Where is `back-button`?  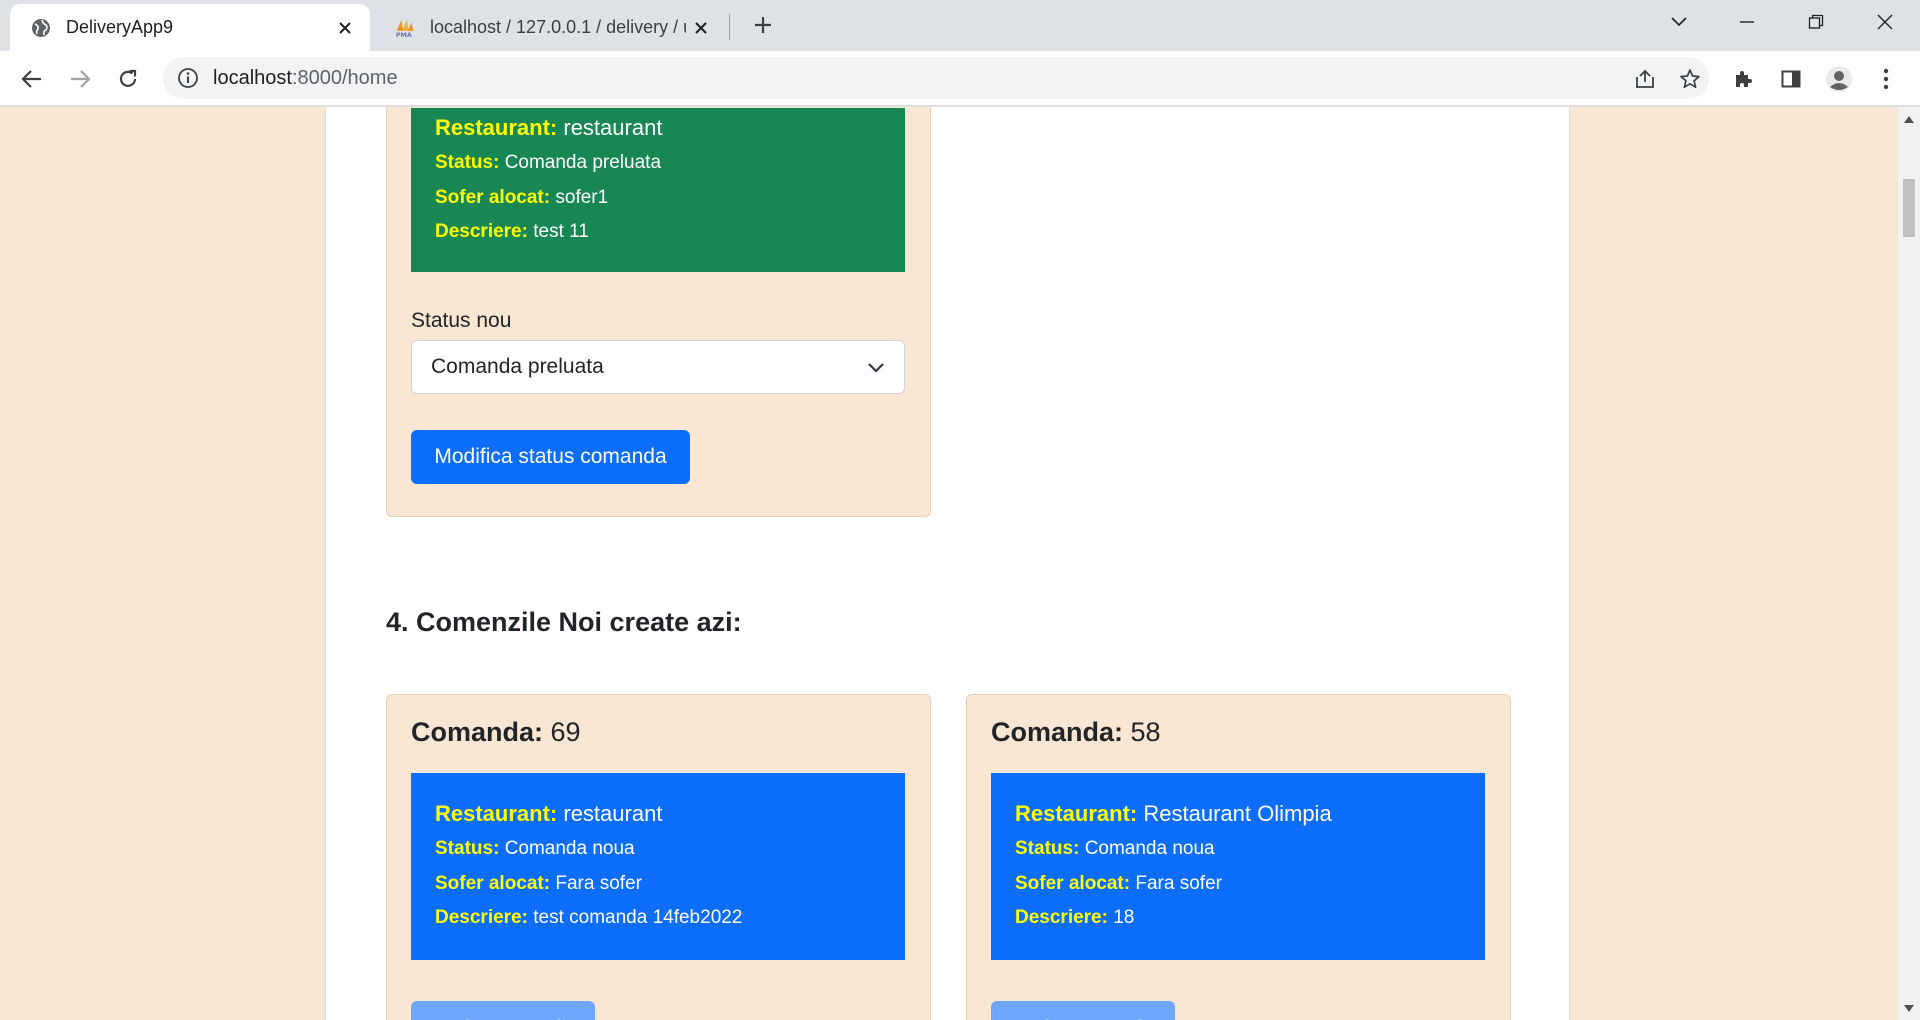
back-button is located at coordinates (32, 79).